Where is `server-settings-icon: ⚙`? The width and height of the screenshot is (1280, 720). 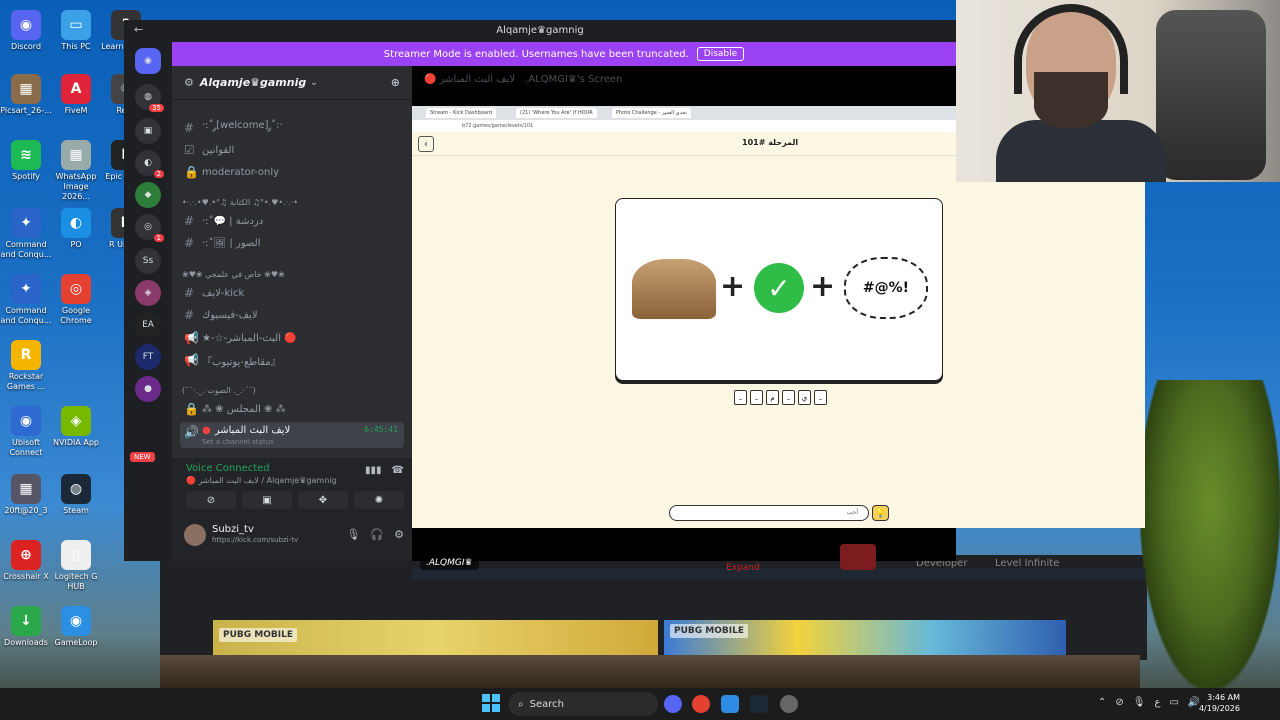 server-settings-icon: ⚙ is located at coordinates (189, 82).